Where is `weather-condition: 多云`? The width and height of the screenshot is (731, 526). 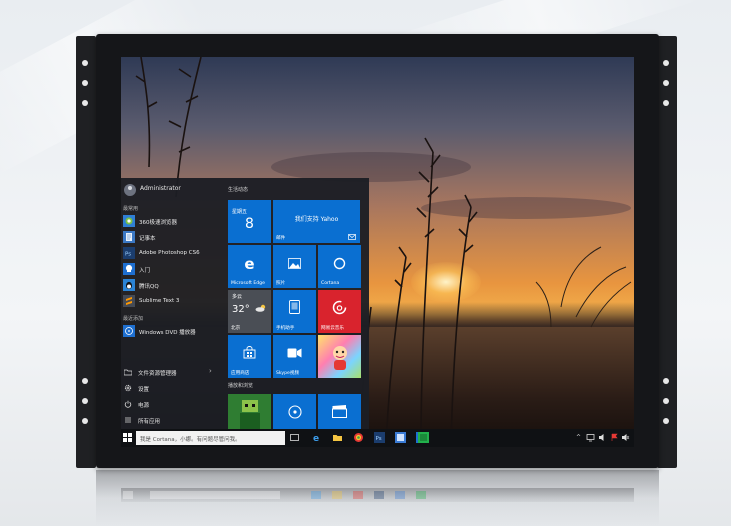 weather-condition: 多云 is located at coordinates (237, 297).